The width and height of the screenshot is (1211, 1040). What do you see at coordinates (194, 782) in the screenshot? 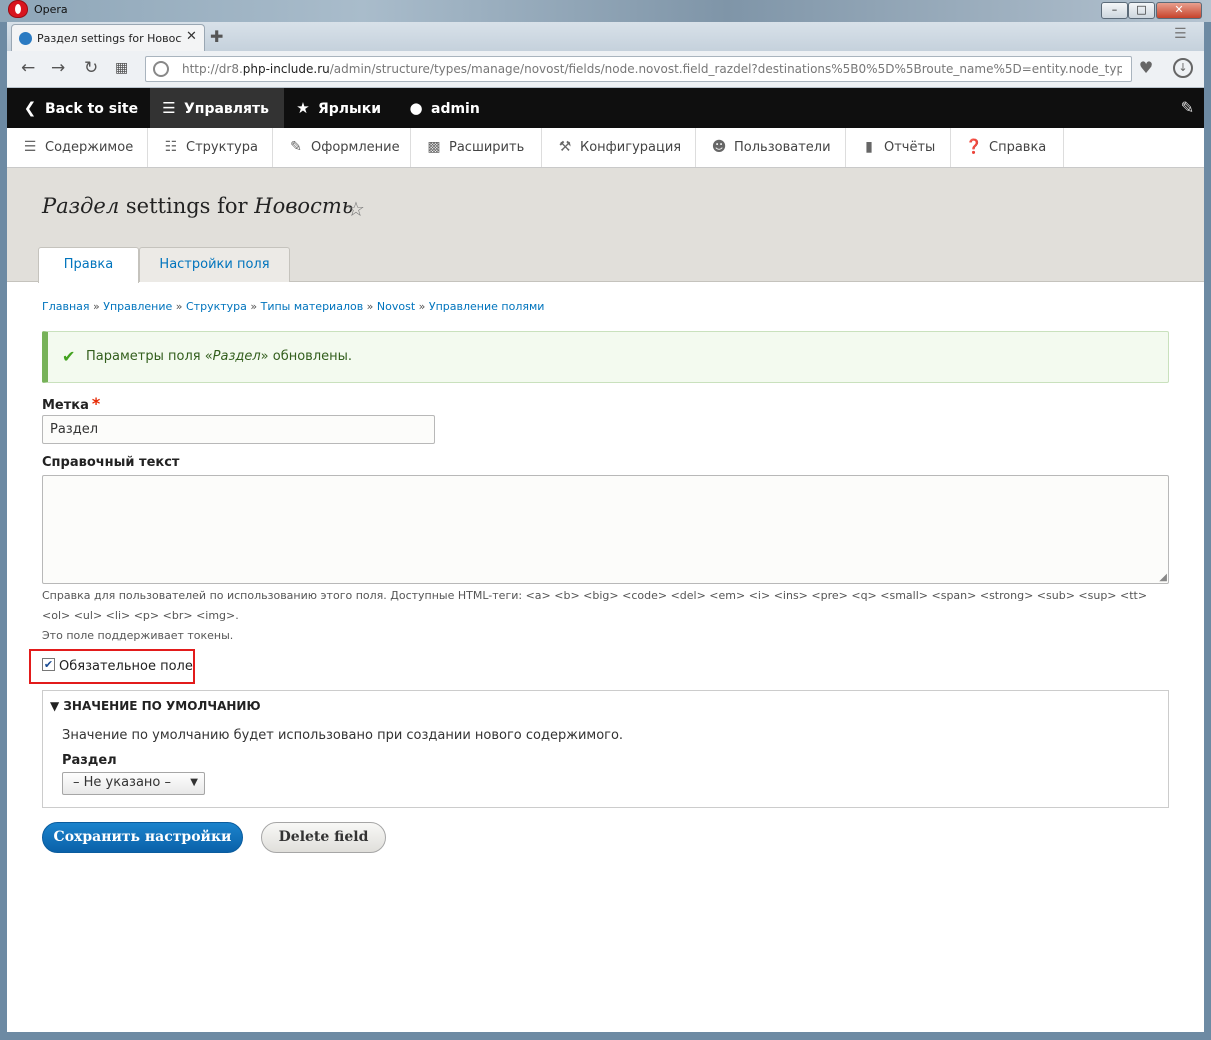
I see `chevron-down-icon: ▼` at bounding box center [194, 782].